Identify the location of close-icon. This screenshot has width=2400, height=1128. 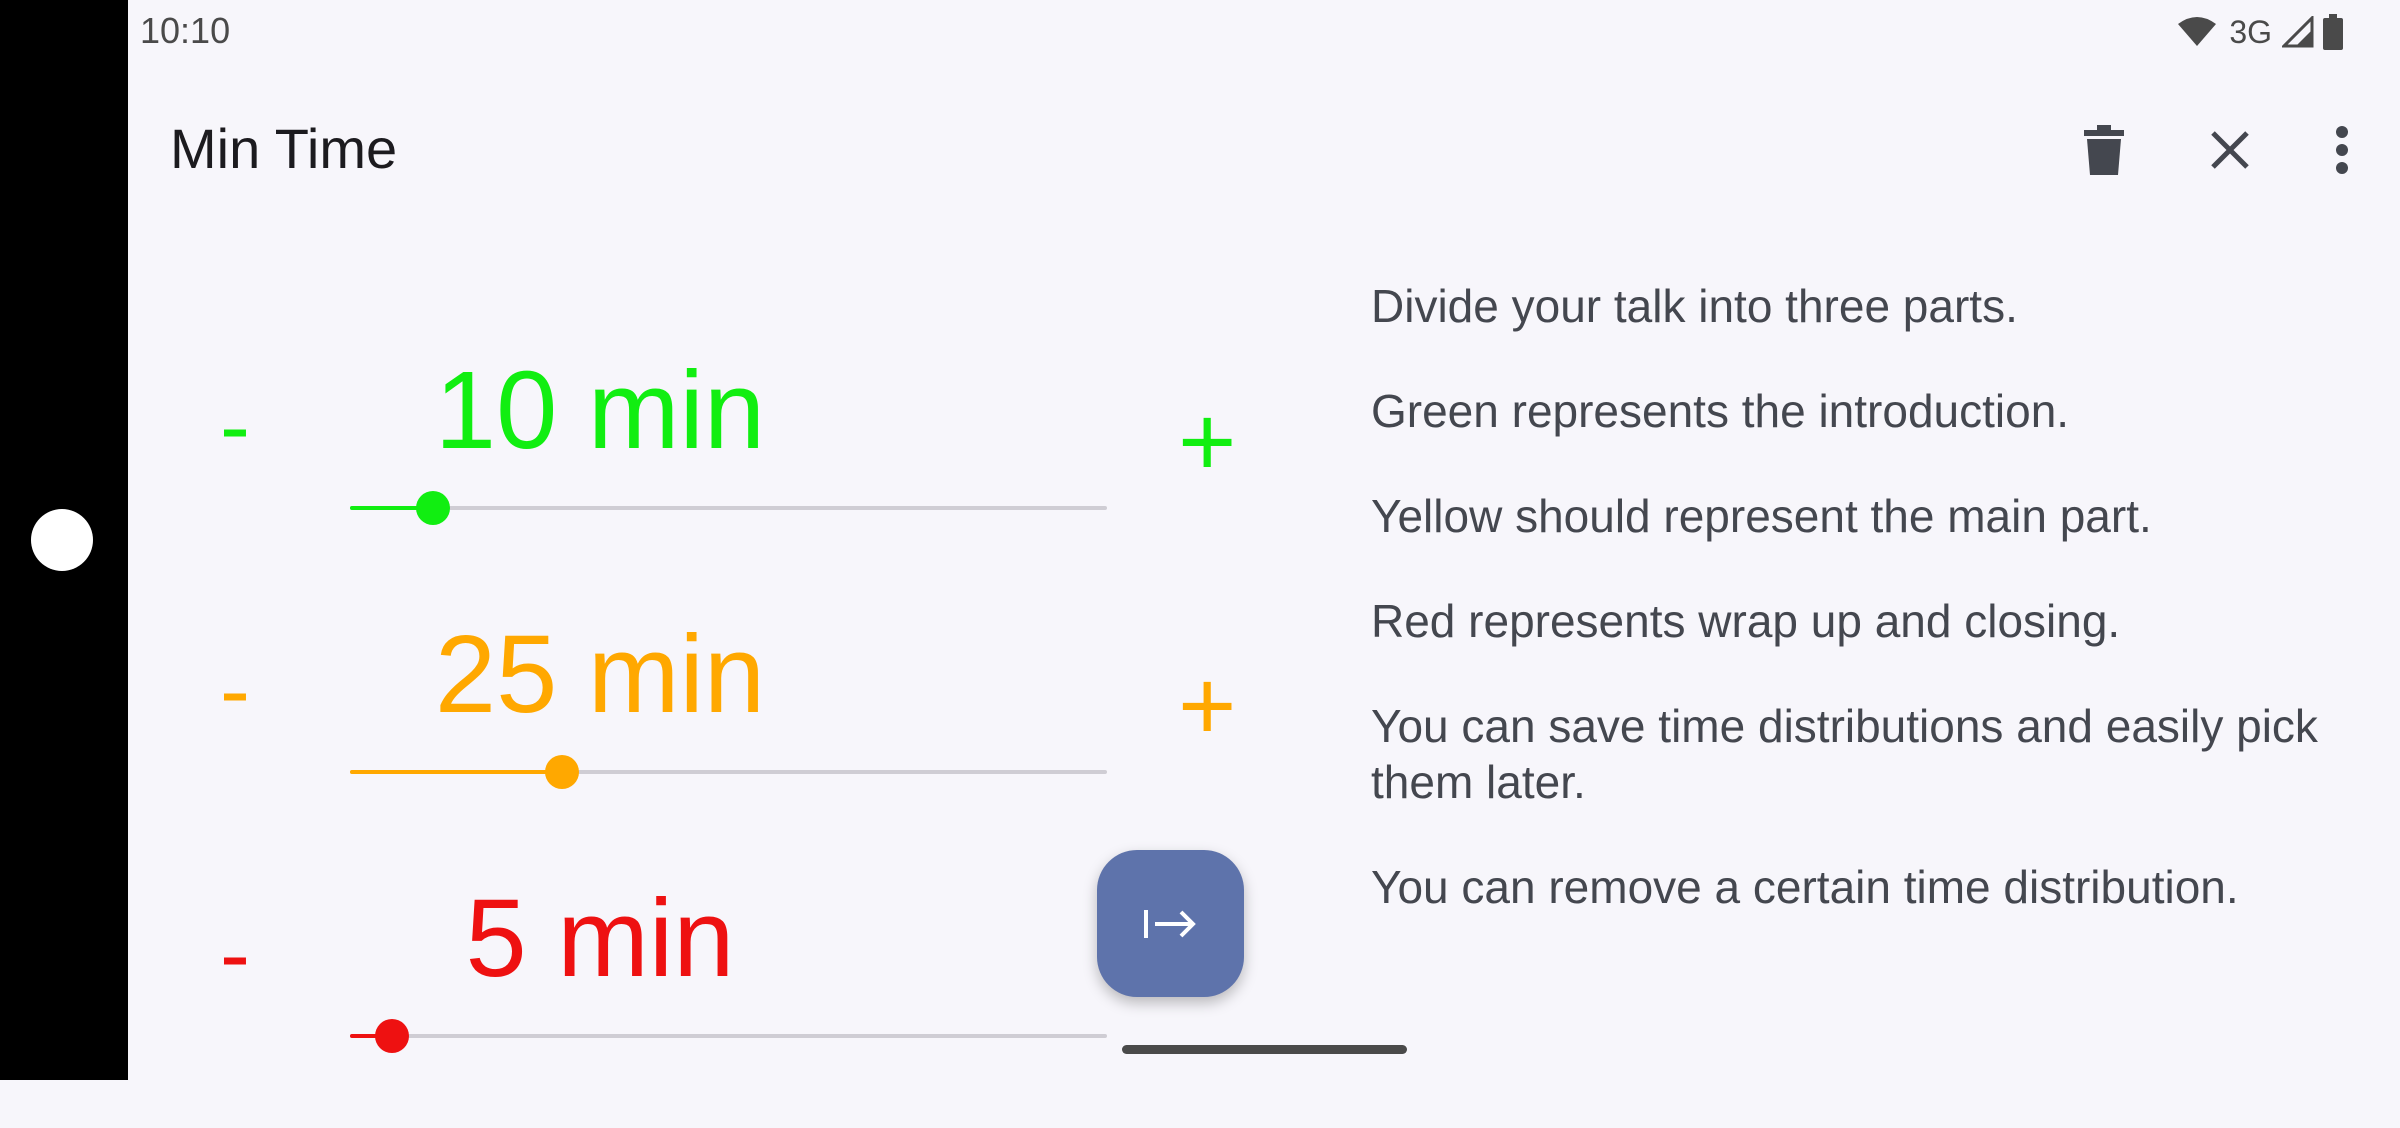
(2230, 150).